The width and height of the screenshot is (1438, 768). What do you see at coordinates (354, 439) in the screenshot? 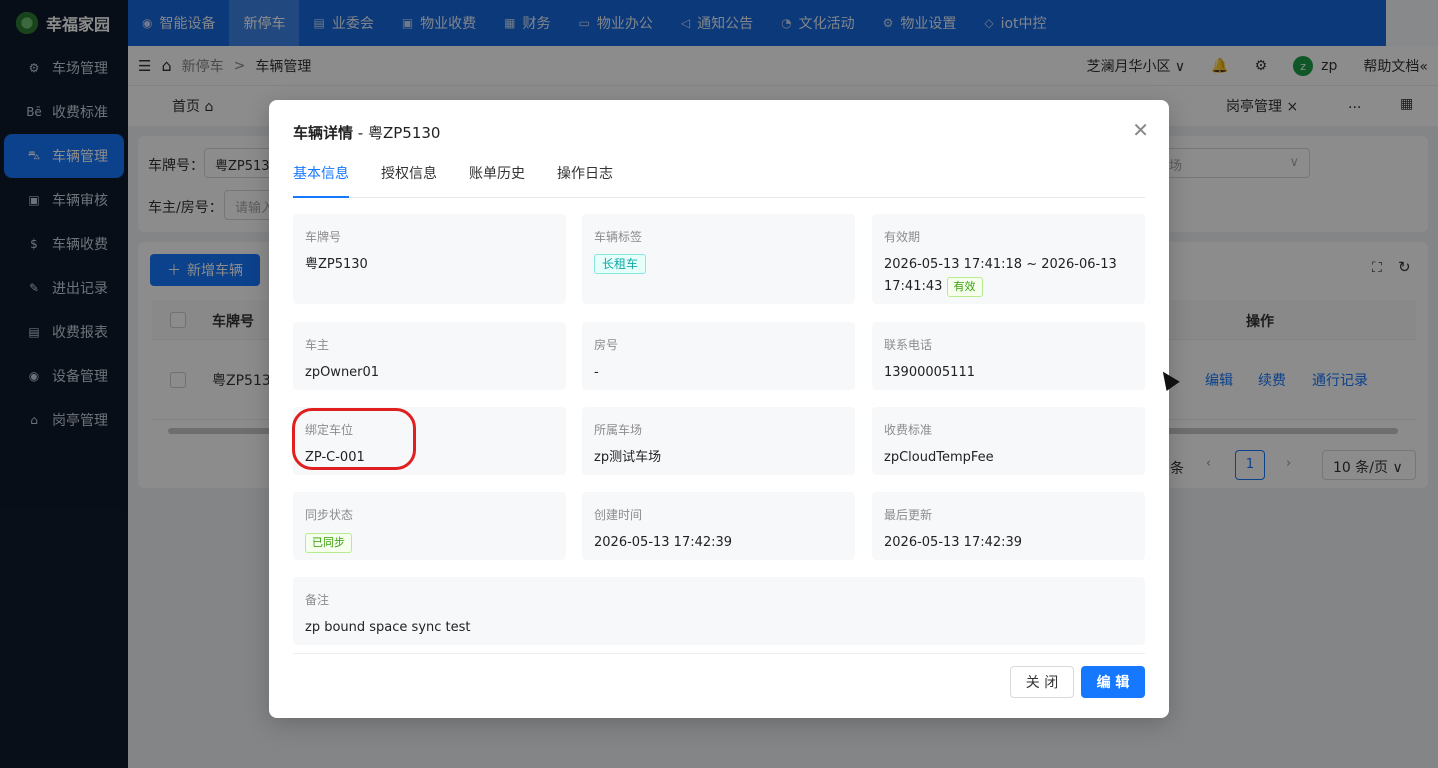
I see `highlight-annotation` at bounding box center [354, 439].